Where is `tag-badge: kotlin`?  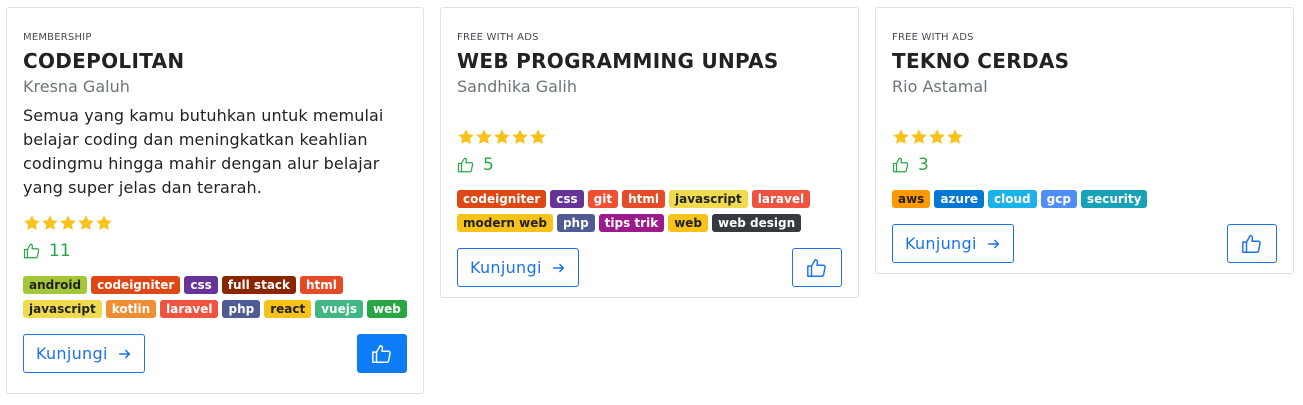
tag-badge: kotlin is located at coordinates (131, 309).